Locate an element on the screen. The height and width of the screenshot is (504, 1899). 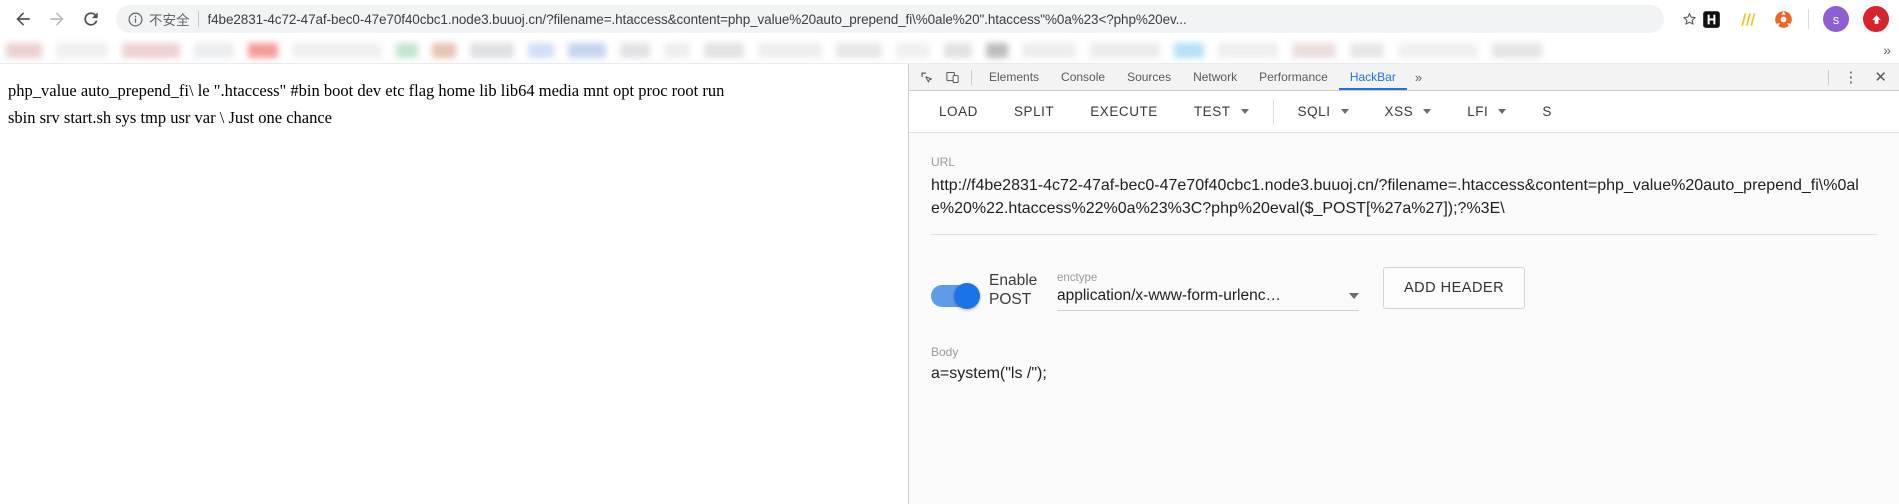
omnibox-divider is located at coordinates (198, 19).